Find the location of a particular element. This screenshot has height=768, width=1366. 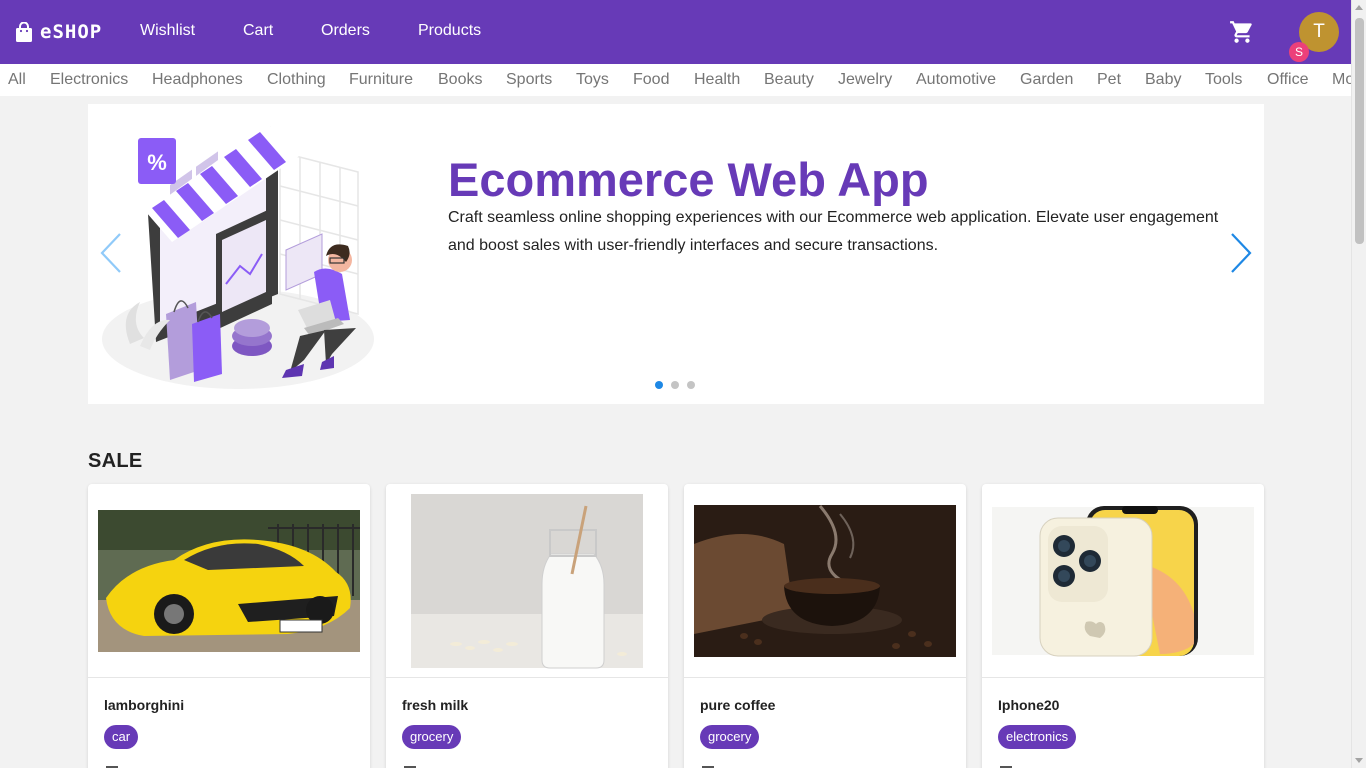

category-pet: Pet is located at coordinates (1109, 80).